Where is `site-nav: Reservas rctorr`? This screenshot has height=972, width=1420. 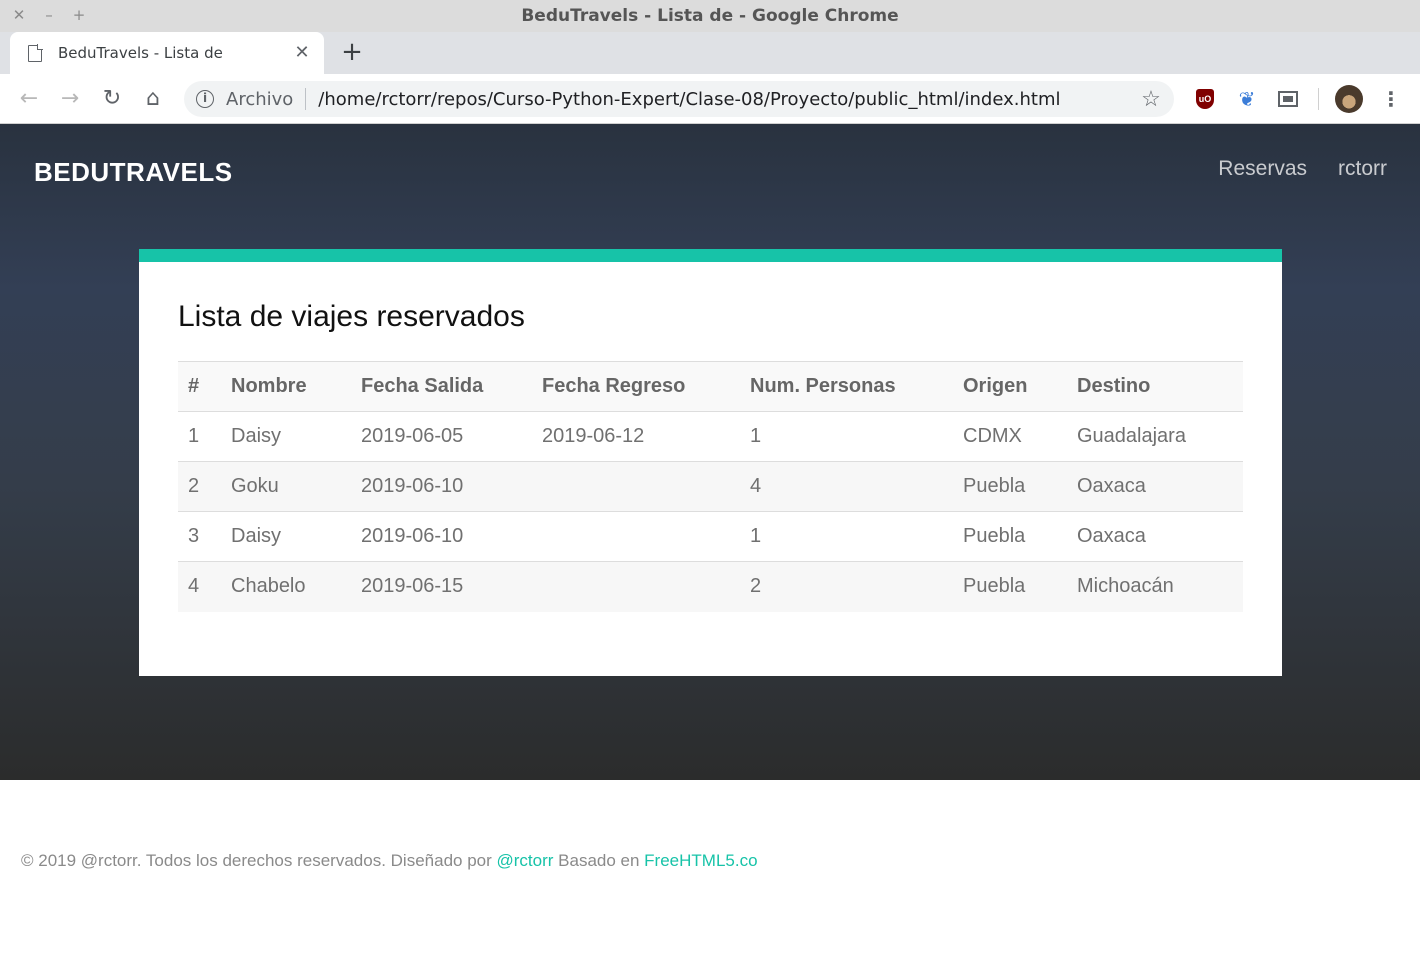
site-nav: Reservas rctorr is located at coordinates (1302, 169).